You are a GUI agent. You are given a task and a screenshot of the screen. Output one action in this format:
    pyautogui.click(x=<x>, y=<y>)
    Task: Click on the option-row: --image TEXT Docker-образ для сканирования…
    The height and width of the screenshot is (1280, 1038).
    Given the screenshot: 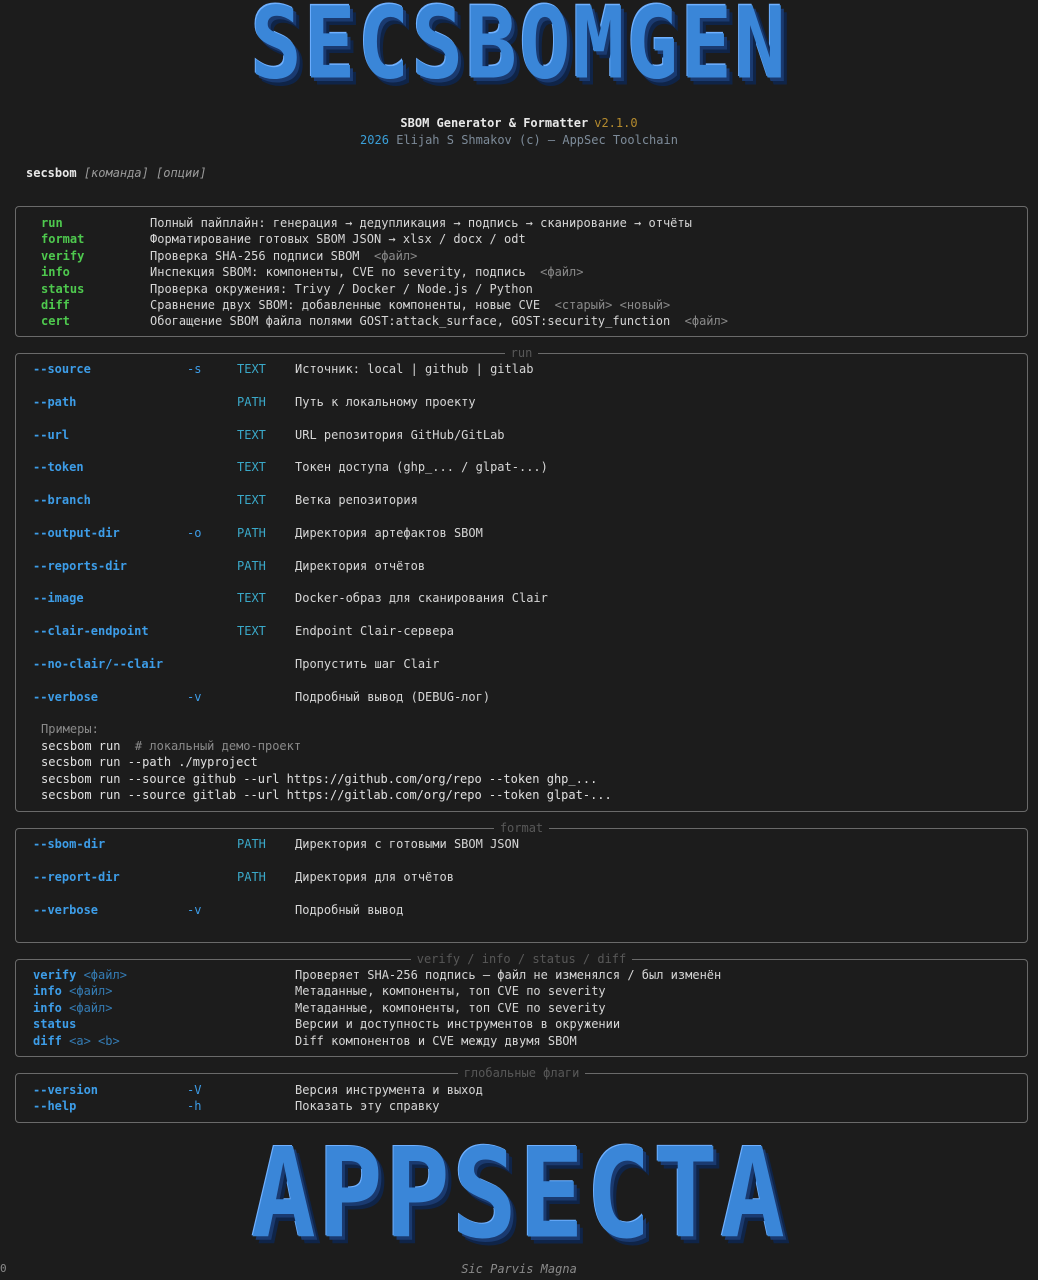 What is the action you would take?
    pyautogui.click(x=521, y=598)
    